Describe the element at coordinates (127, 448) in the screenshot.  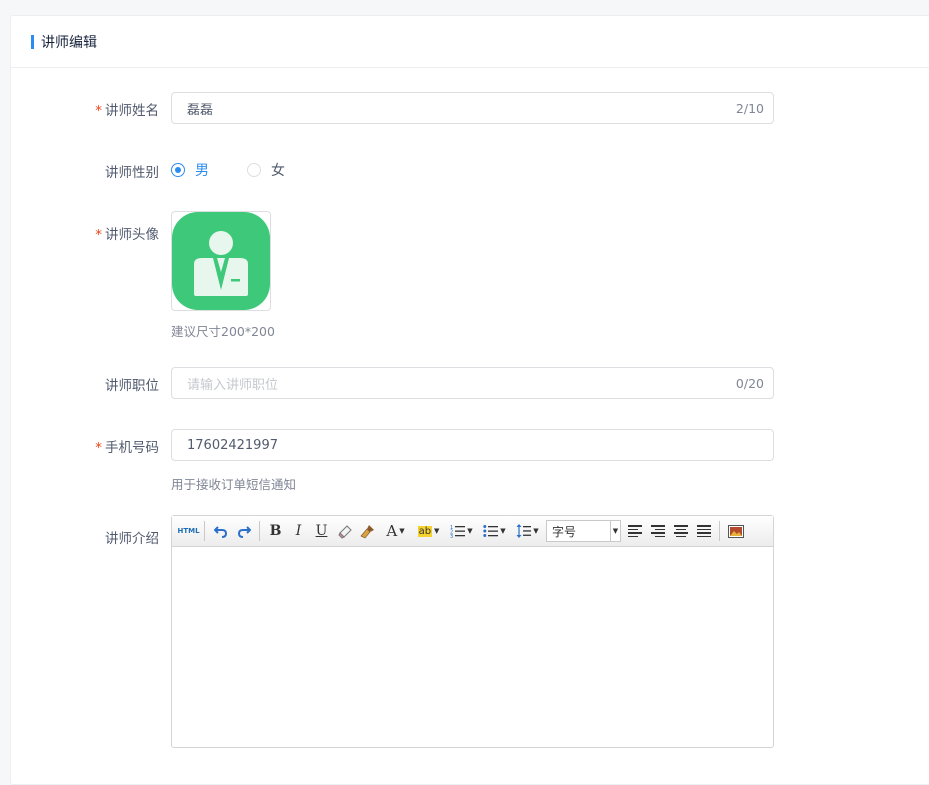
I see `phone-label: * 手机号码` at that location.